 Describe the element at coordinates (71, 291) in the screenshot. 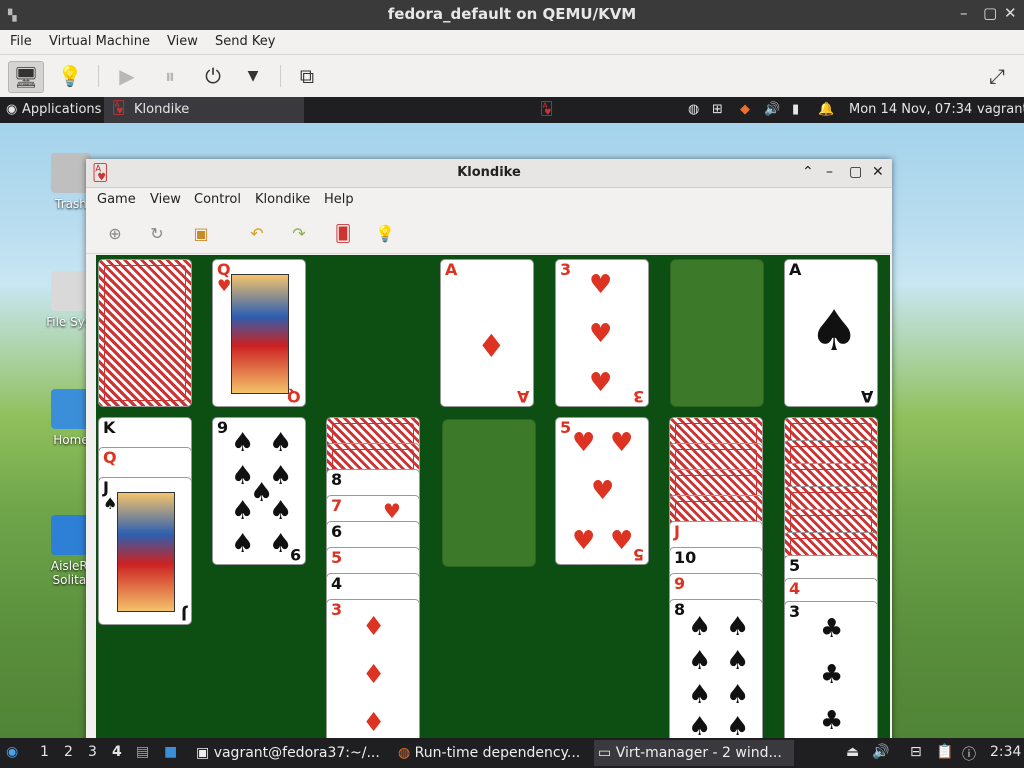

I see `drive-icon` at that location.